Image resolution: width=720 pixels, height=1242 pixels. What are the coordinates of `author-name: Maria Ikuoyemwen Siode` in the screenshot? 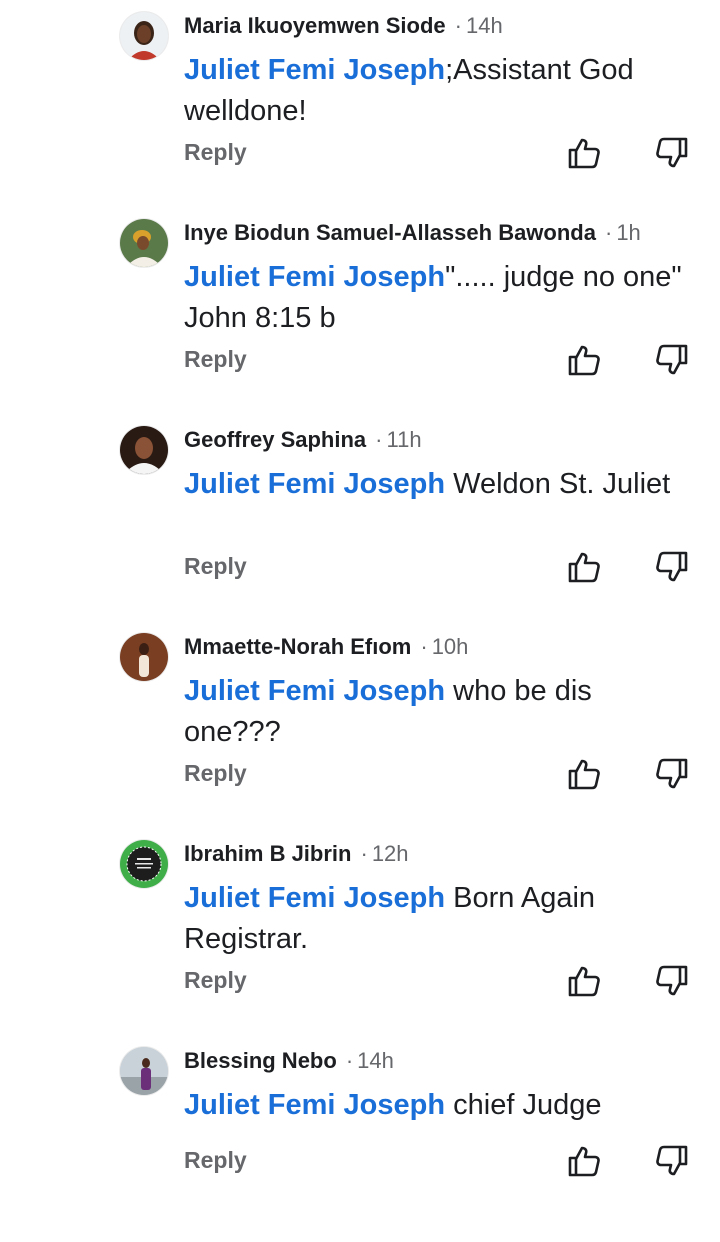 It's located at (315, 25).